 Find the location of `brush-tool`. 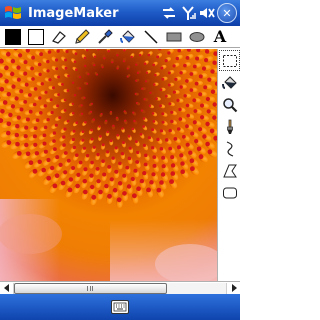

brush-tool is located at coordinates (229, 126).